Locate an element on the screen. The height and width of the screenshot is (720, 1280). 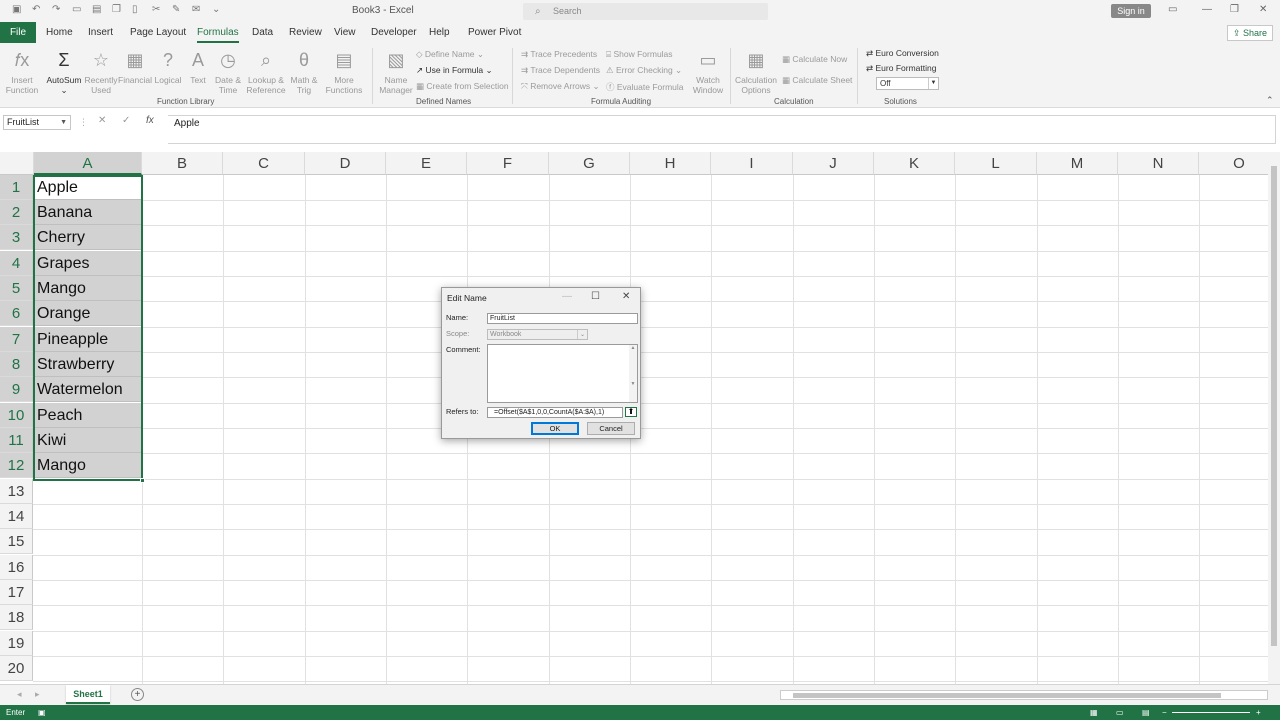
format-painter-icon: ✎ is located at coordinates (177, 10).